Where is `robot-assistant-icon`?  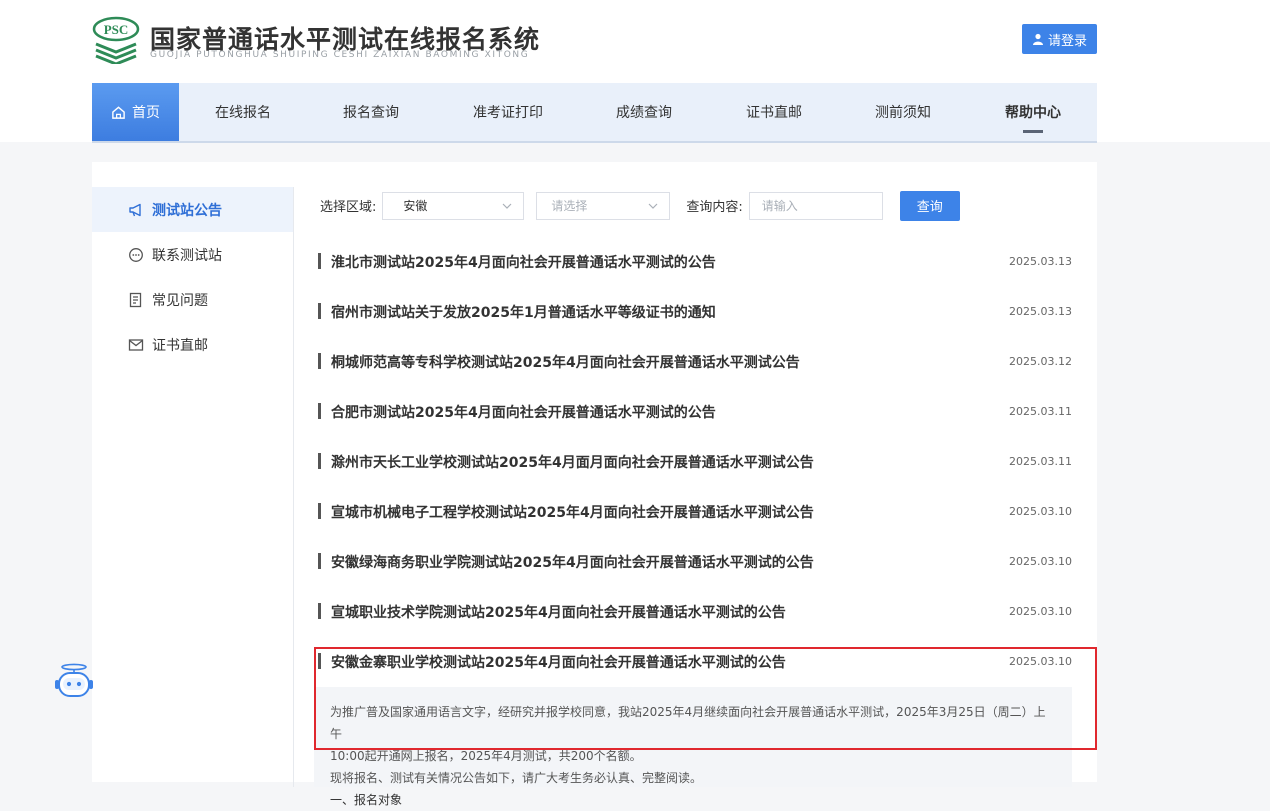
robot-assistant-icon is located at coordinates (74, 682).